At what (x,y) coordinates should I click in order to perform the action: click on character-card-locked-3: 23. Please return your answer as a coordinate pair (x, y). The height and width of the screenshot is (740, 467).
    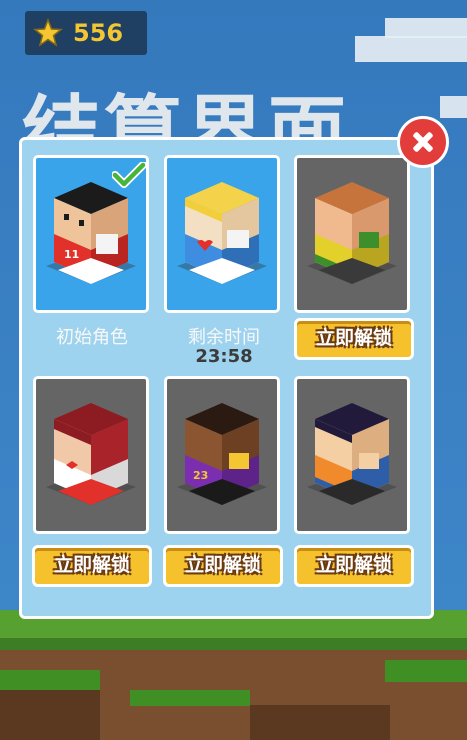
    Looking at the image, I should click on (222, 455).